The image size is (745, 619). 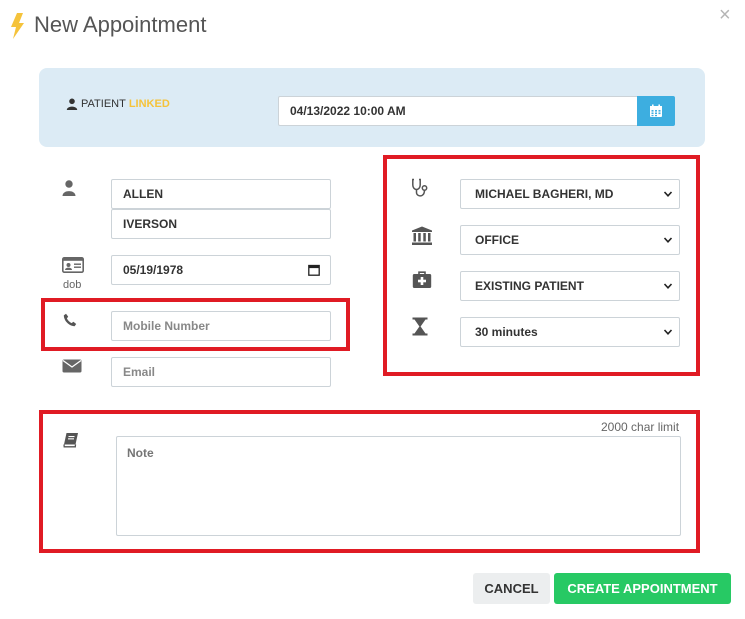 I want to click on dob-value: 05/19/1978, so click(x=153, y=270).